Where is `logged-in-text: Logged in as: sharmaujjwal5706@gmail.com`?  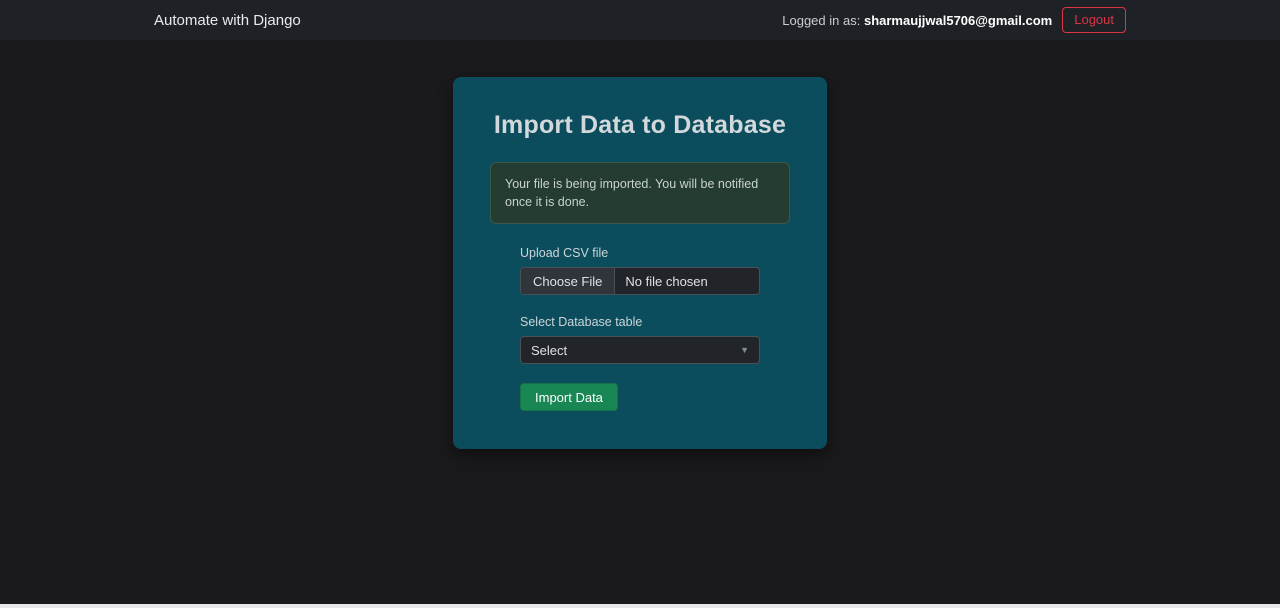 logged-in-text: Logged in as: sharmaujjwal5706@gmail.com is located at coordinates (917, 20).